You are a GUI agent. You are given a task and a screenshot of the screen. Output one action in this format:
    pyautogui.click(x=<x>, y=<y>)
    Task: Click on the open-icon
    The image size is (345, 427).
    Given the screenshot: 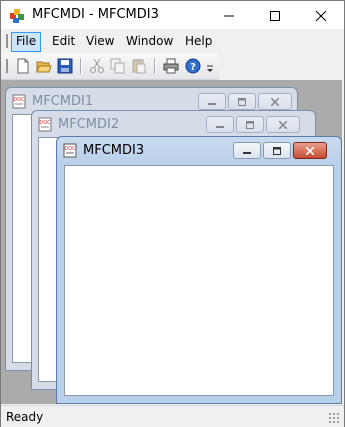 What is the action you would take?
    pyautogui.click(x=44, y=67)
    